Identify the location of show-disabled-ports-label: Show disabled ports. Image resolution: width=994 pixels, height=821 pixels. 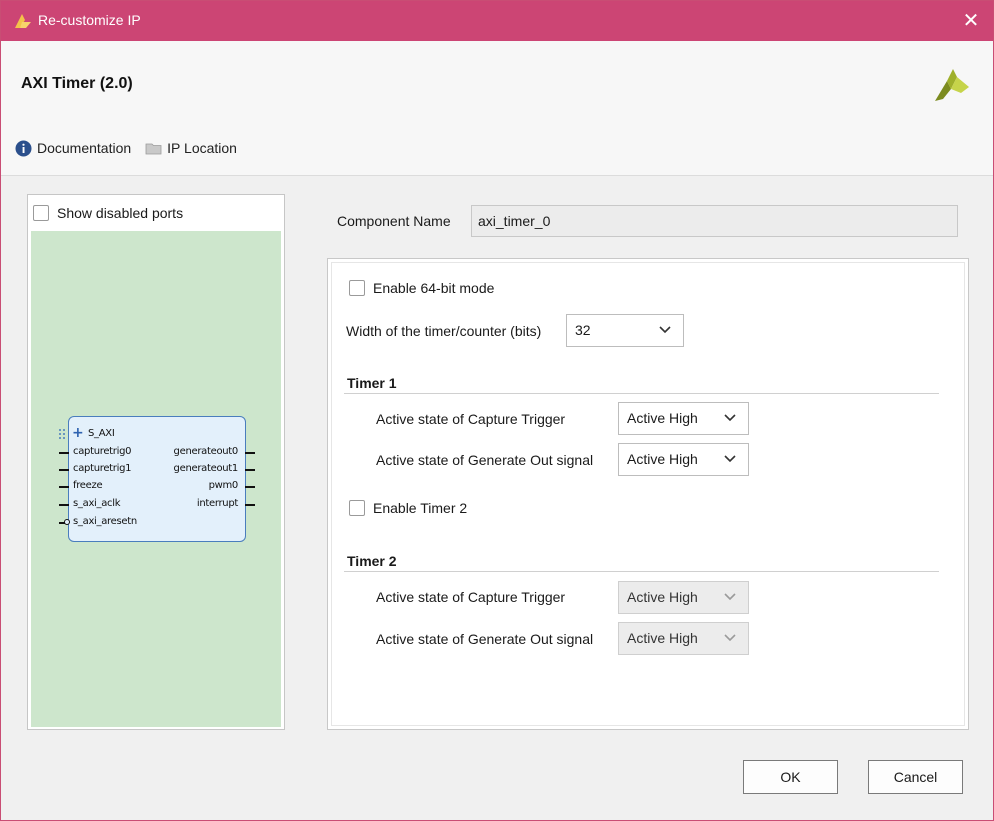
(120, 213).